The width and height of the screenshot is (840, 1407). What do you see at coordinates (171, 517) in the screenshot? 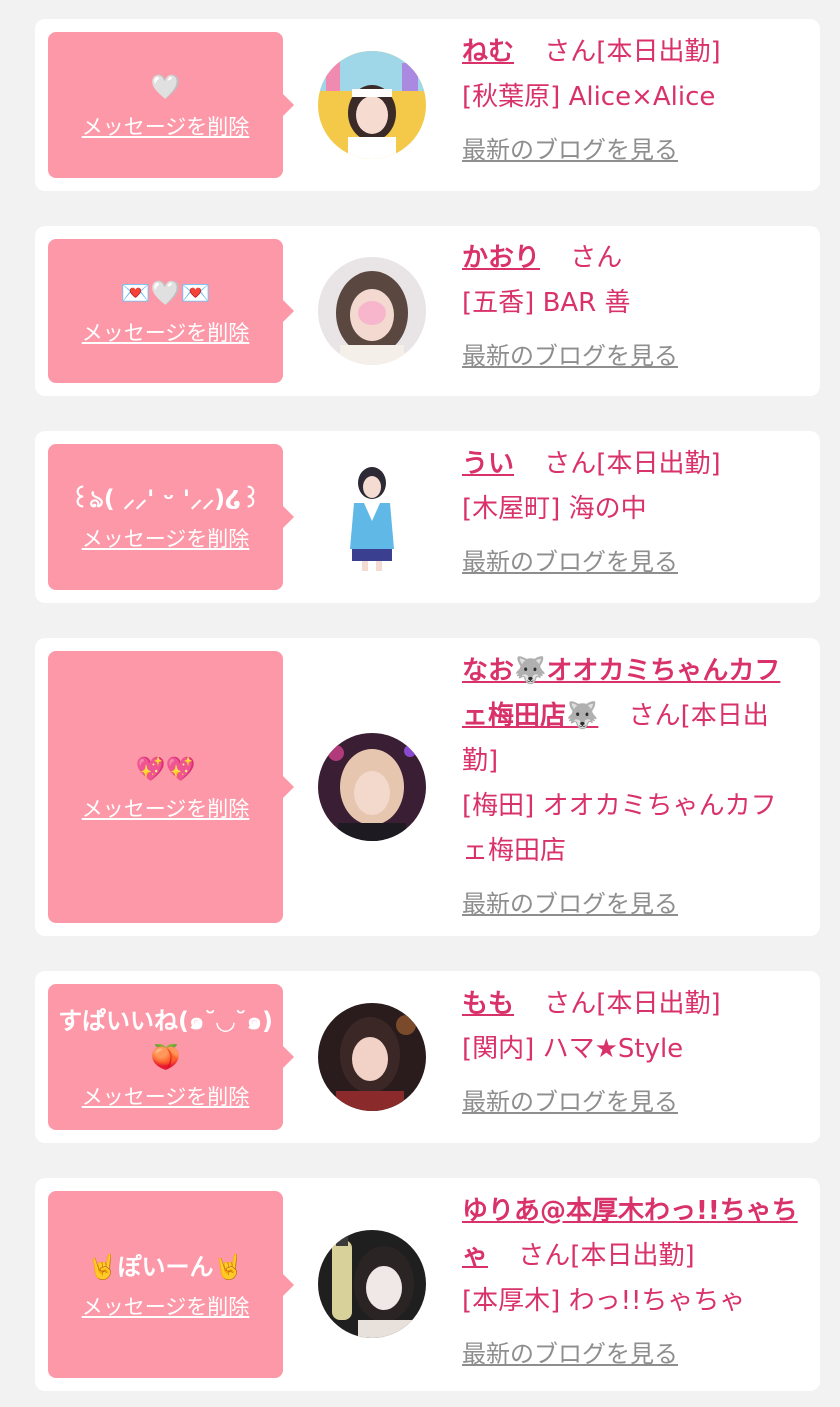
I see `message-bubble: ꒰ঌ( ⸝⸝' ᵕ '⸝⸝)໒꒱ メッセージを削除` at bounding box center [171, 517].